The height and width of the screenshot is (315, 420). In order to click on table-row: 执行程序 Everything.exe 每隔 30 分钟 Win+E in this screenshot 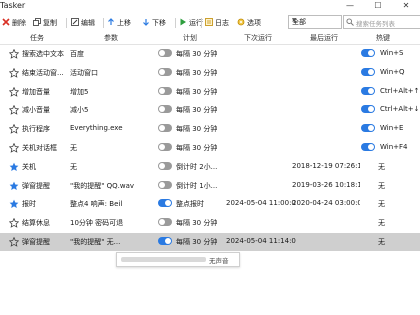, I will do `click(210, 129)`.